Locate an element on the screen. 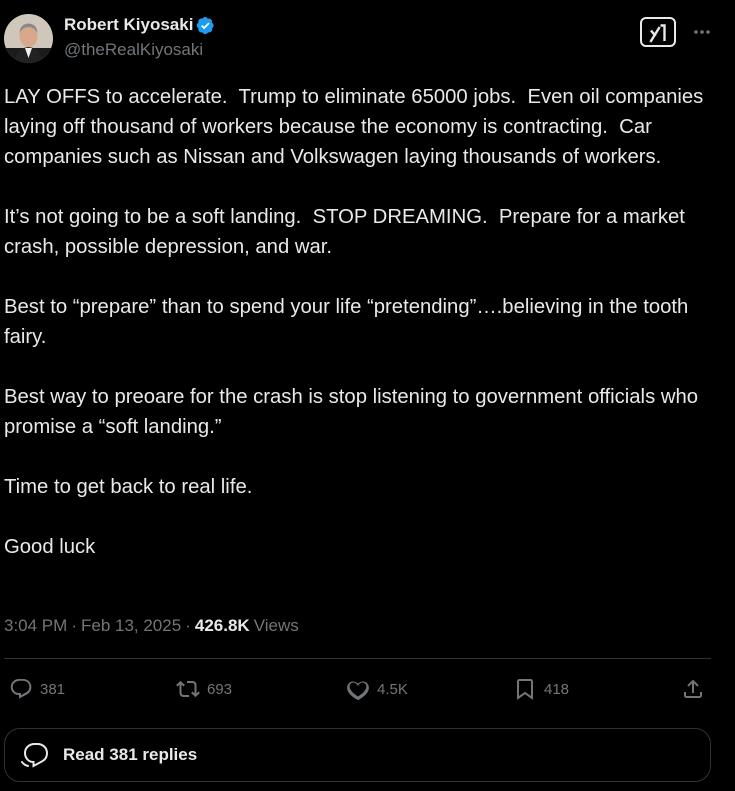 This screenshot has height=791, width=735. repost-icon is located at coordinates (188, 689).